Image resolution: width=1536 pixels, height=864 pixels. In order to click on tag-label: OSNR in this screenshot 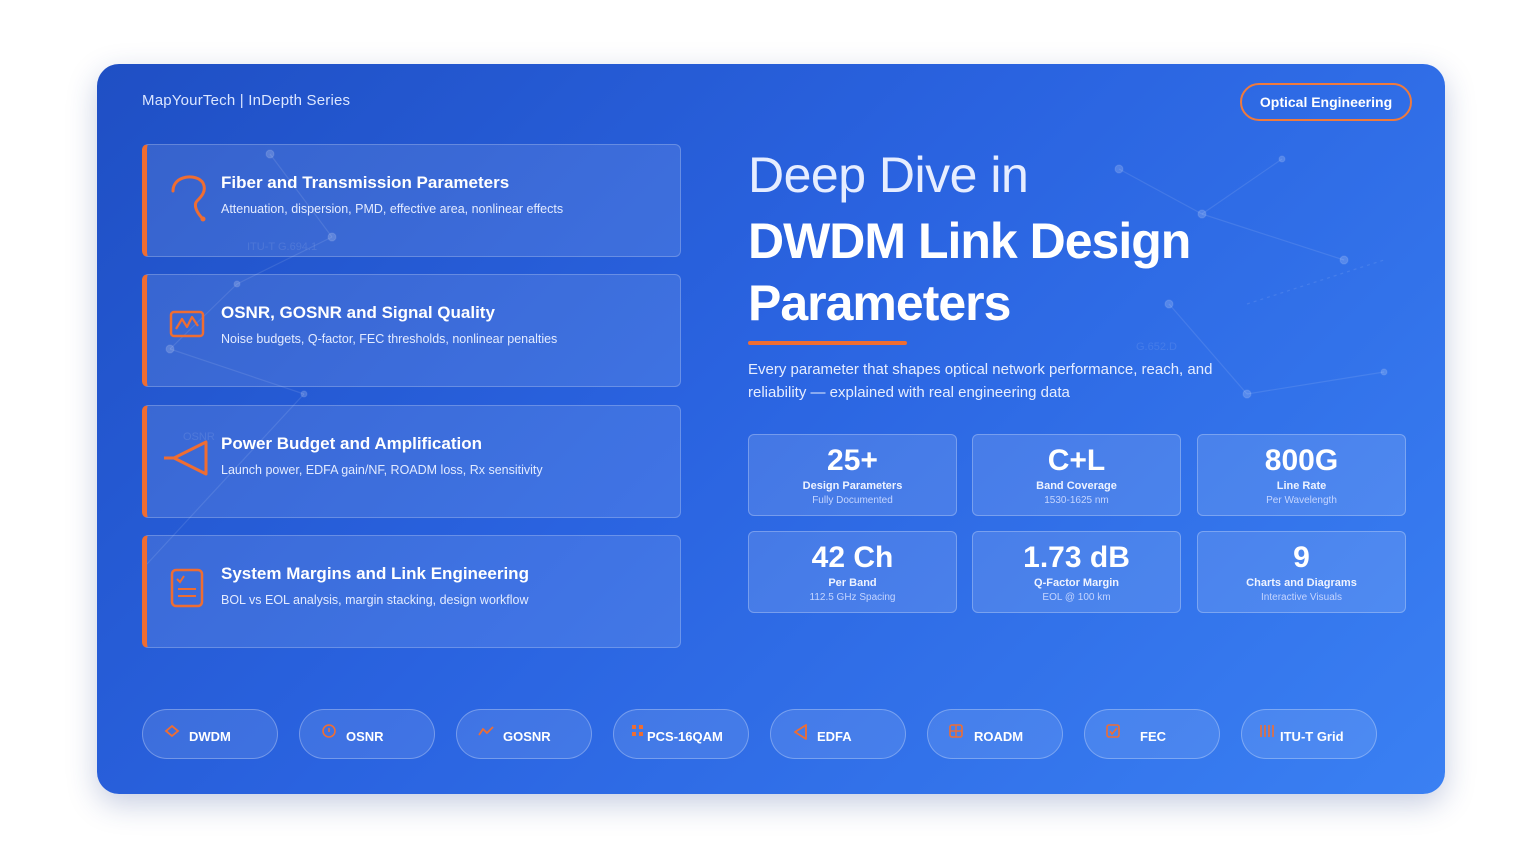, I will do `click(365, 736)`.